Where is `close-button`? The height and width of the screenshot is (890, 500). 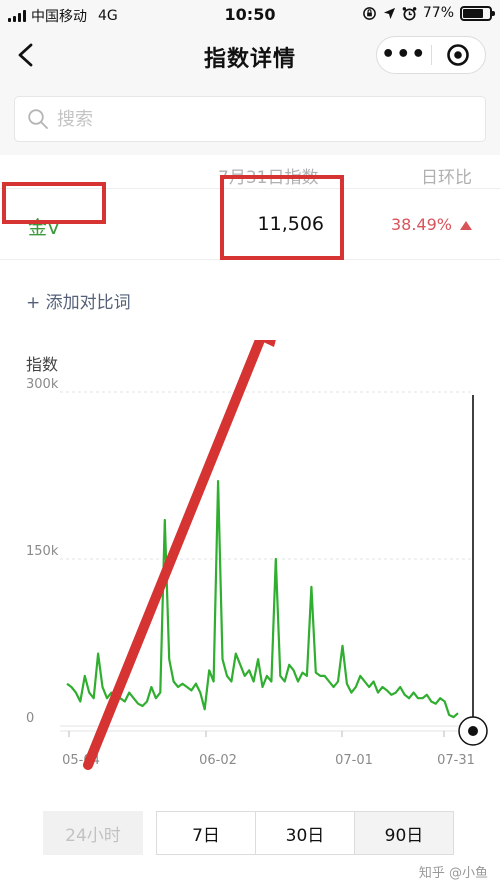
close-button is located at coordinates (459, 55).